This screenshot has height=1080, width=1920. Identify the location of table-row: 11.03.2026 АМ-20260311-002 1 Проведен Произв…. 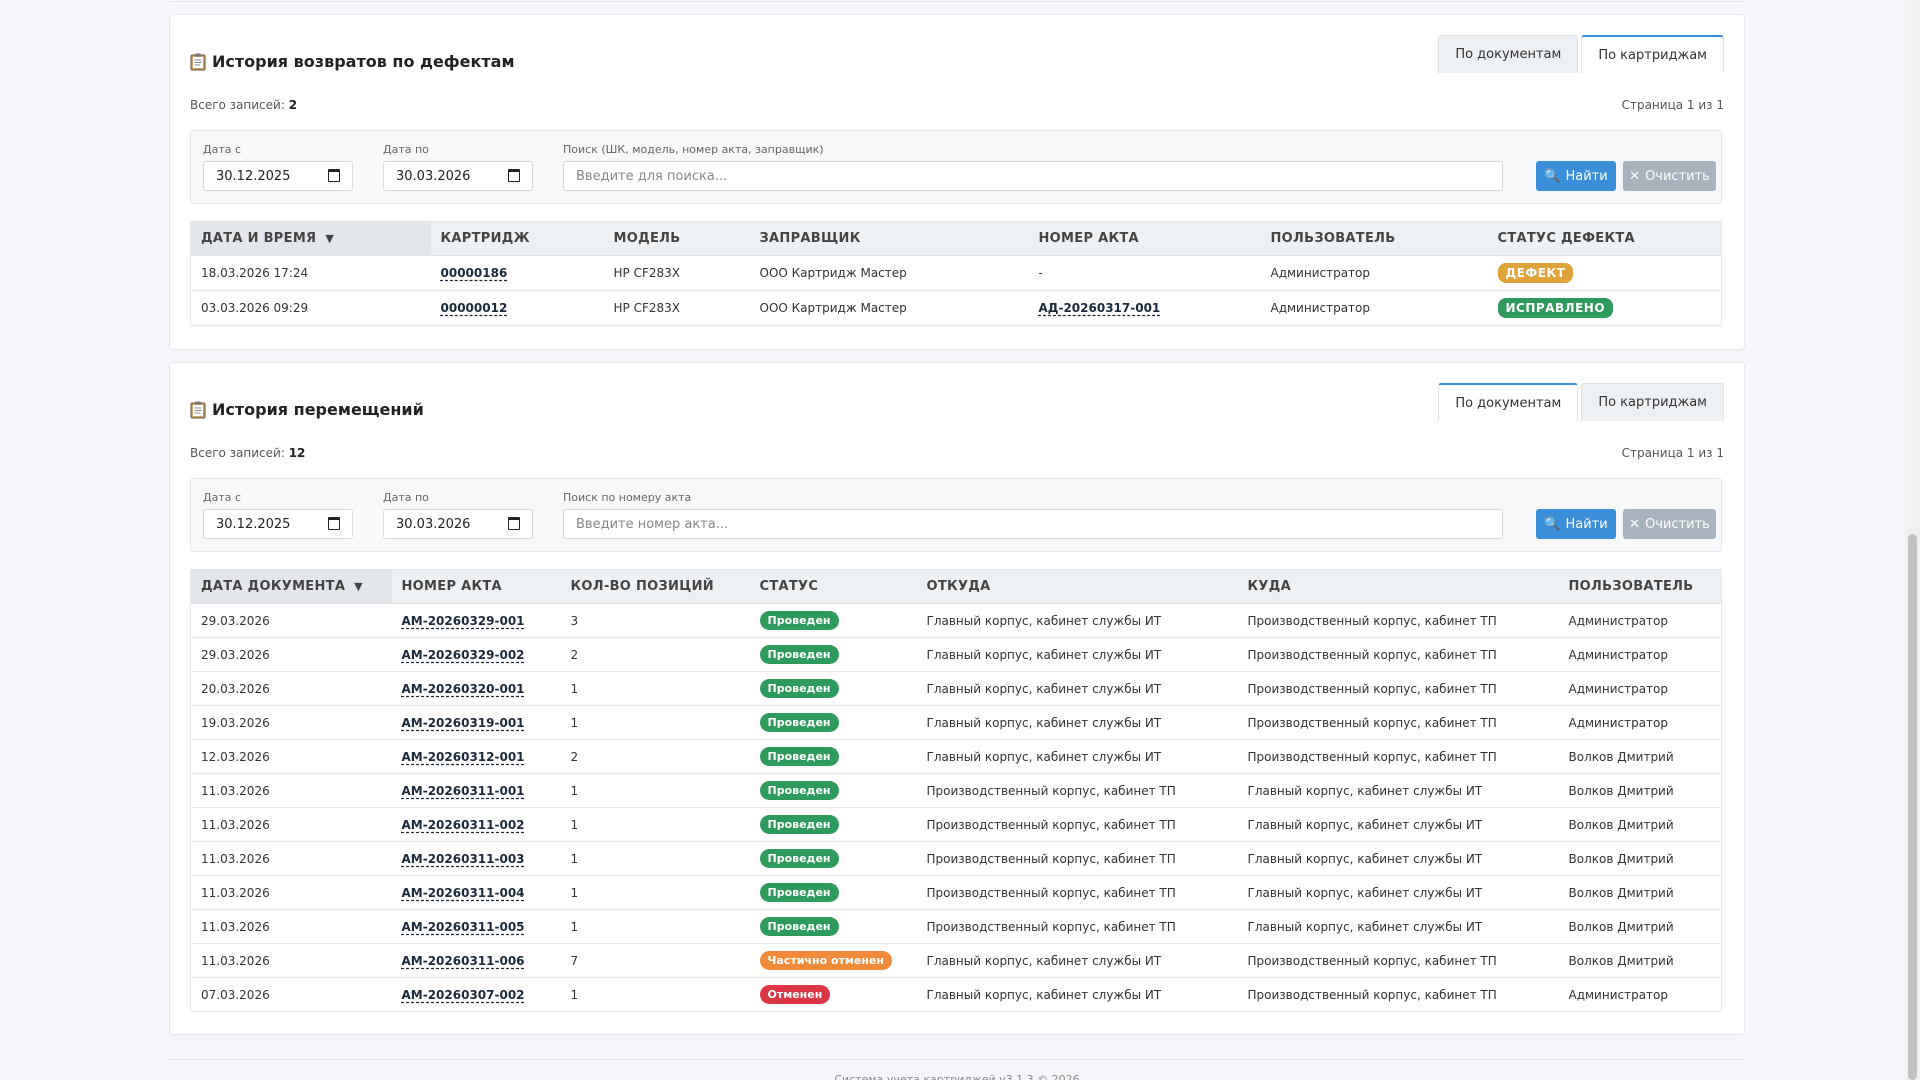
(956, 824).